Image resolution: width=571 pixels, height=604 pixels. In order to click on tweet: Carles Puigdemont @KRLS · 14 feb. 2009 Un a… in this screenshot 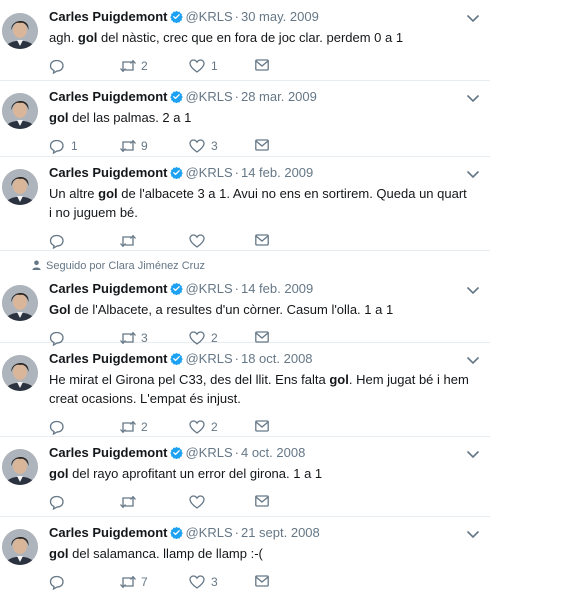, I will do `click(245, 203)`.